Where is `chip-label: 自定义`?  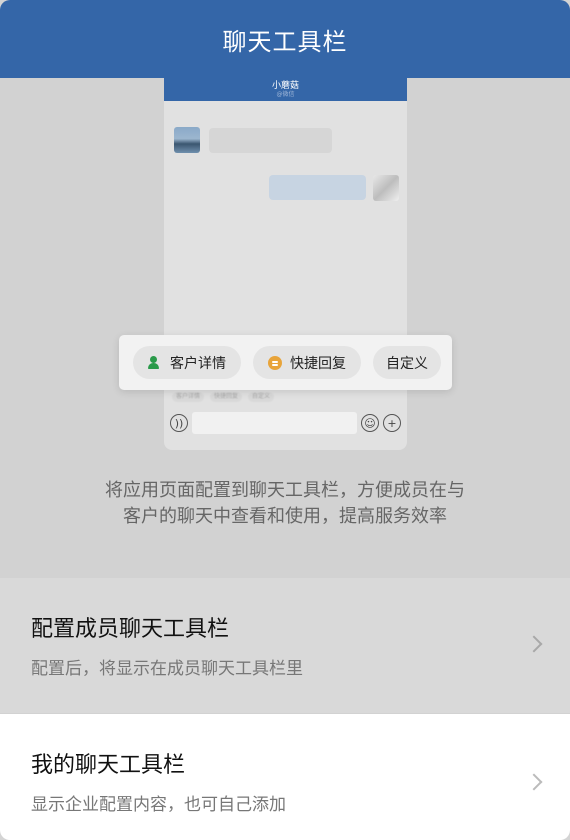 chip-label: 自定义 is located at coordinates (407, 363).